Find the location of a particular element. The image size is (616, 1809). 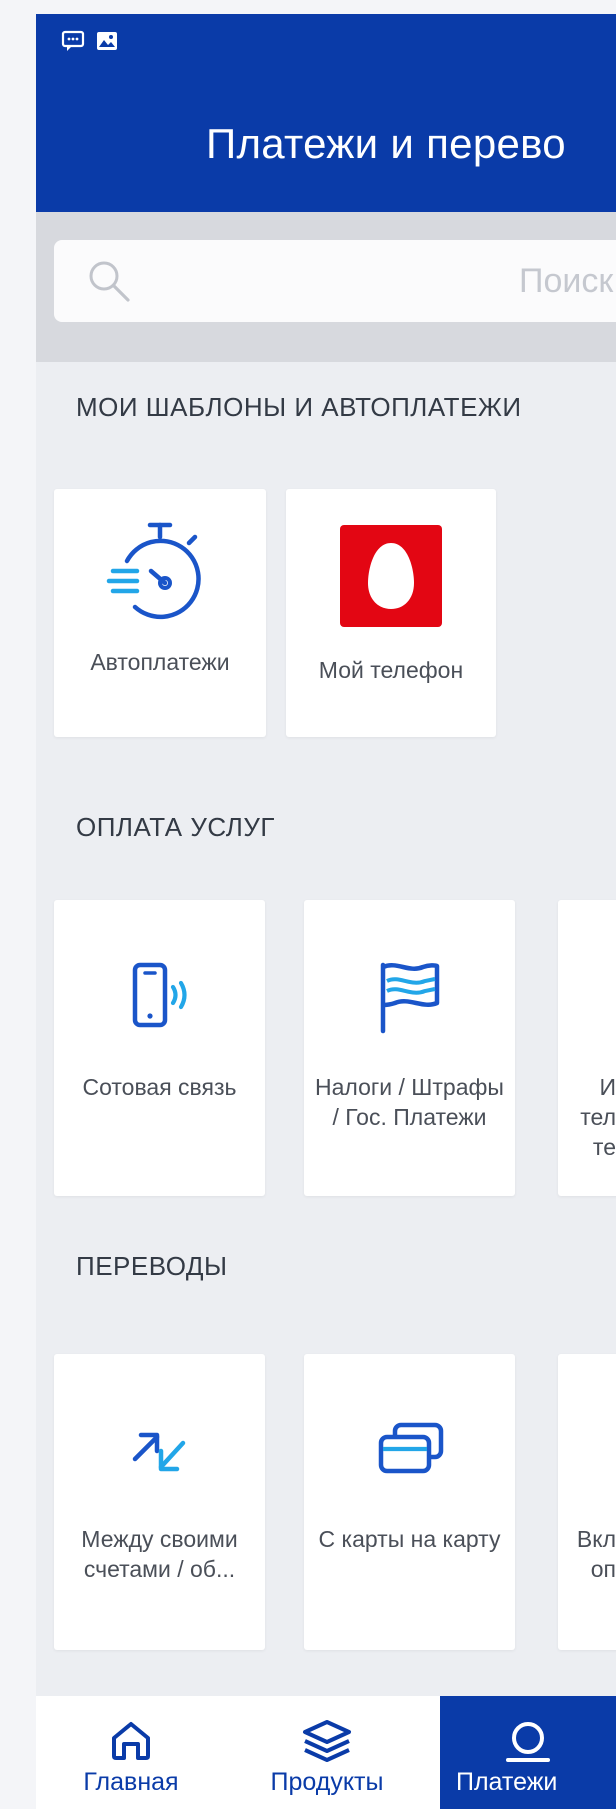

nav-label: Продукты is located at coordinates (327, 1782).